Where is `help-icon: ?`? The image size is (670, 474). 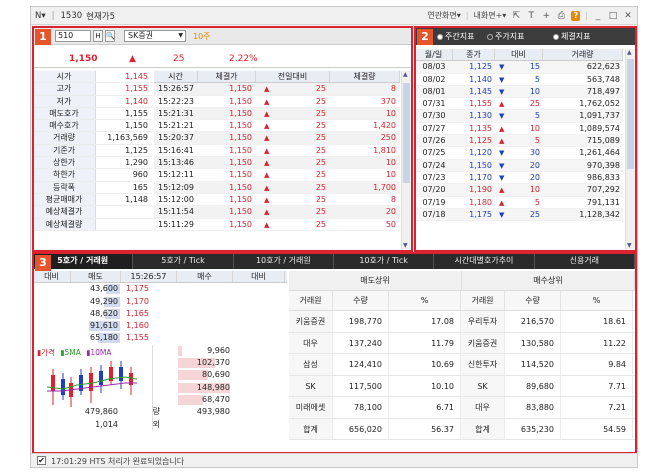
help-icon: ? is located at coordinates (576, 15).